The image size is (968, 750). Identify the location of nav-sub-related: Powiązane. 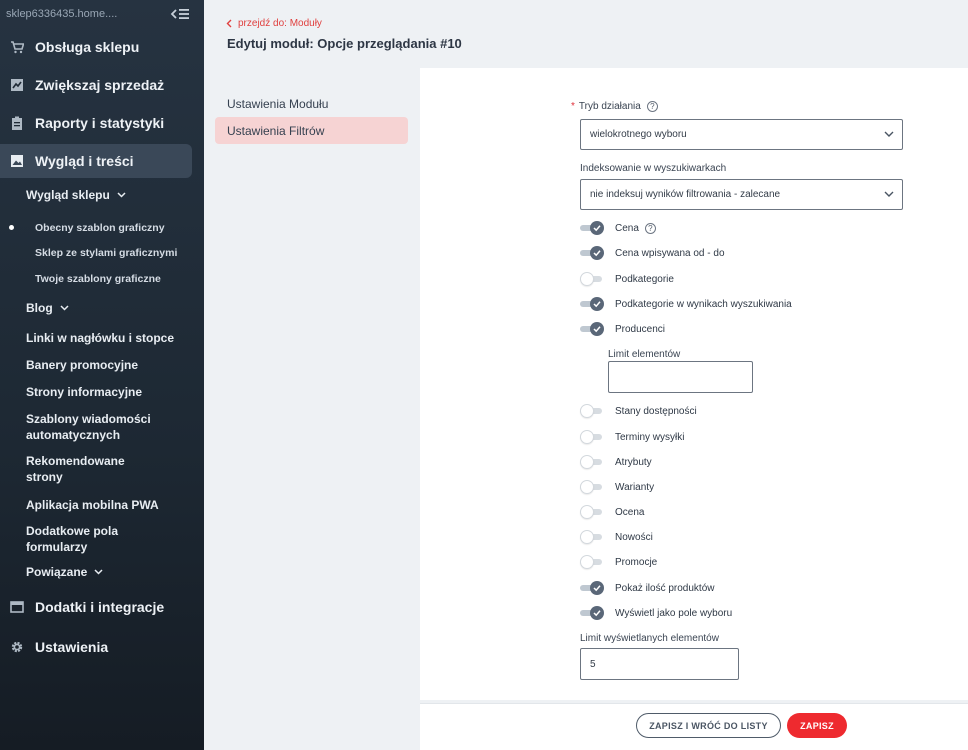
(102, 572).